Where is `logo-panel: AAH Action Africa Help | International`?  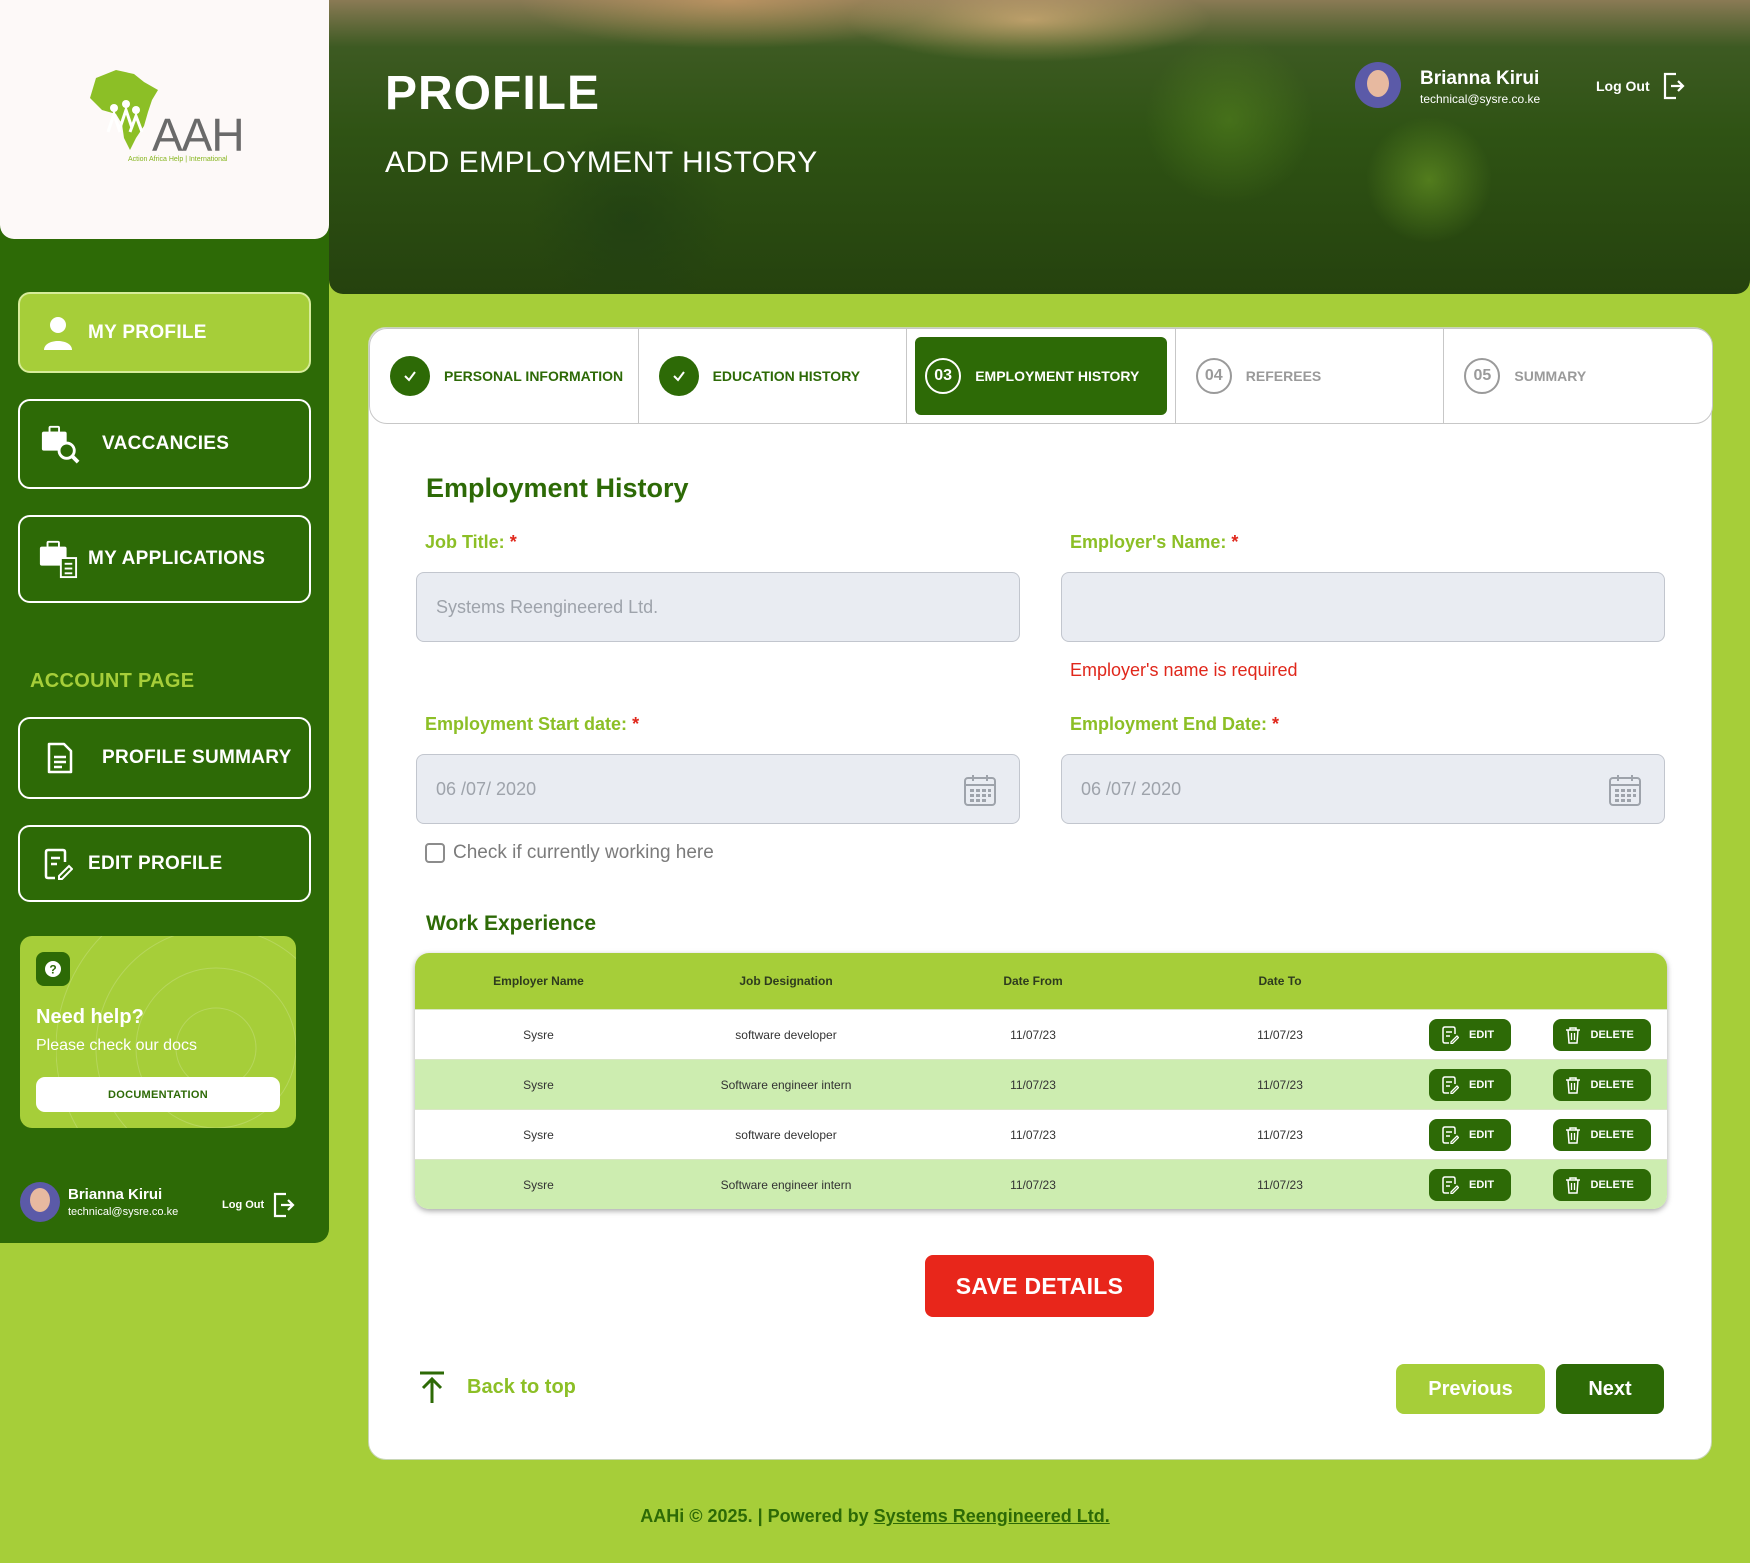 logo-panel: AAH Action Africa Help | International is located at coordinates (164, 119).